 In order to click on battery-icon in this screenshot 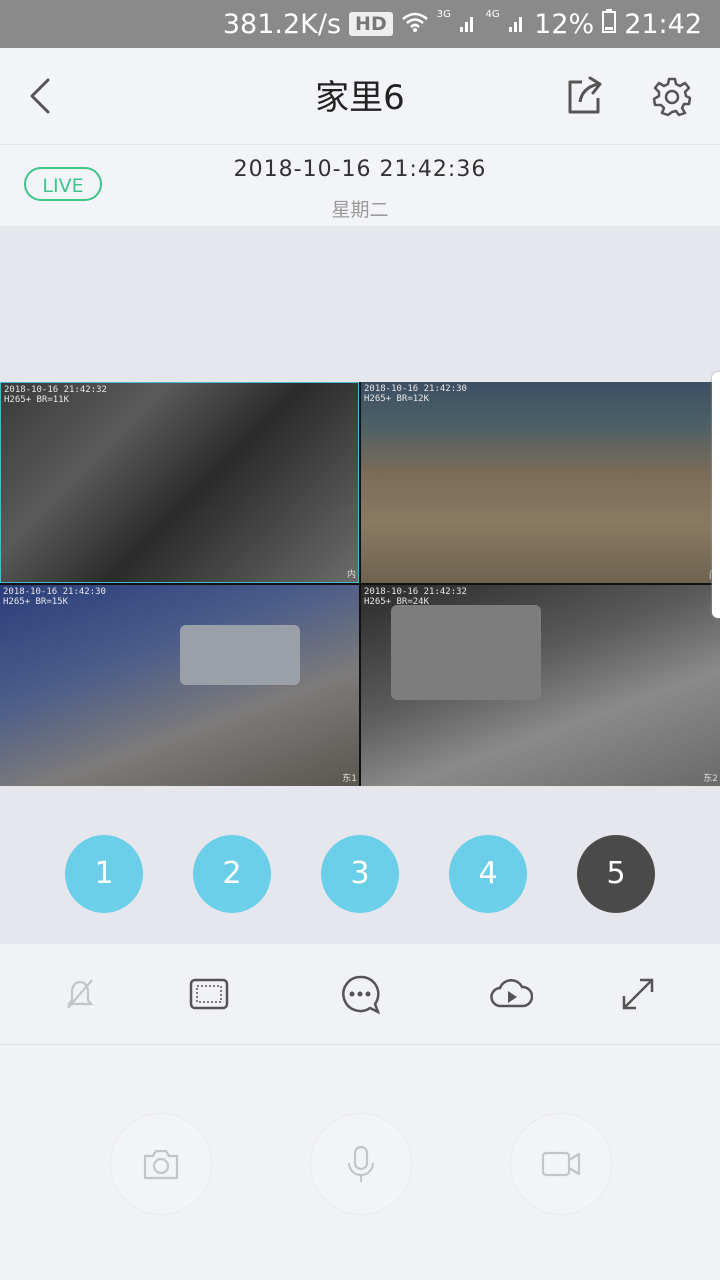, I will do `click(609, 24)`.